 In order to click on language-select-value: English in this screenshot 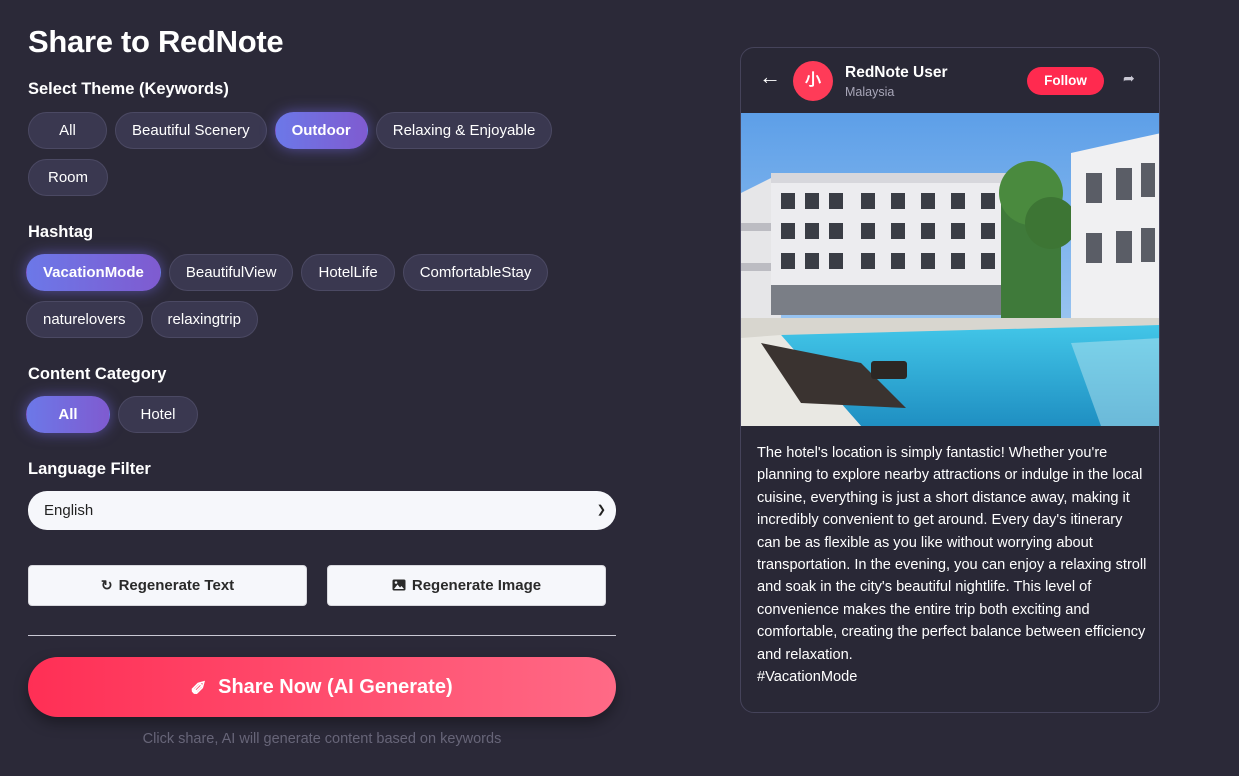, I will do `click(69, 510)`.